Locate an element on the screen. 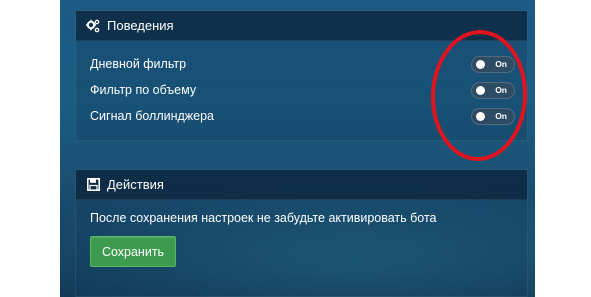  volume-filter-toggle: On is located at coordinates (493, 90).